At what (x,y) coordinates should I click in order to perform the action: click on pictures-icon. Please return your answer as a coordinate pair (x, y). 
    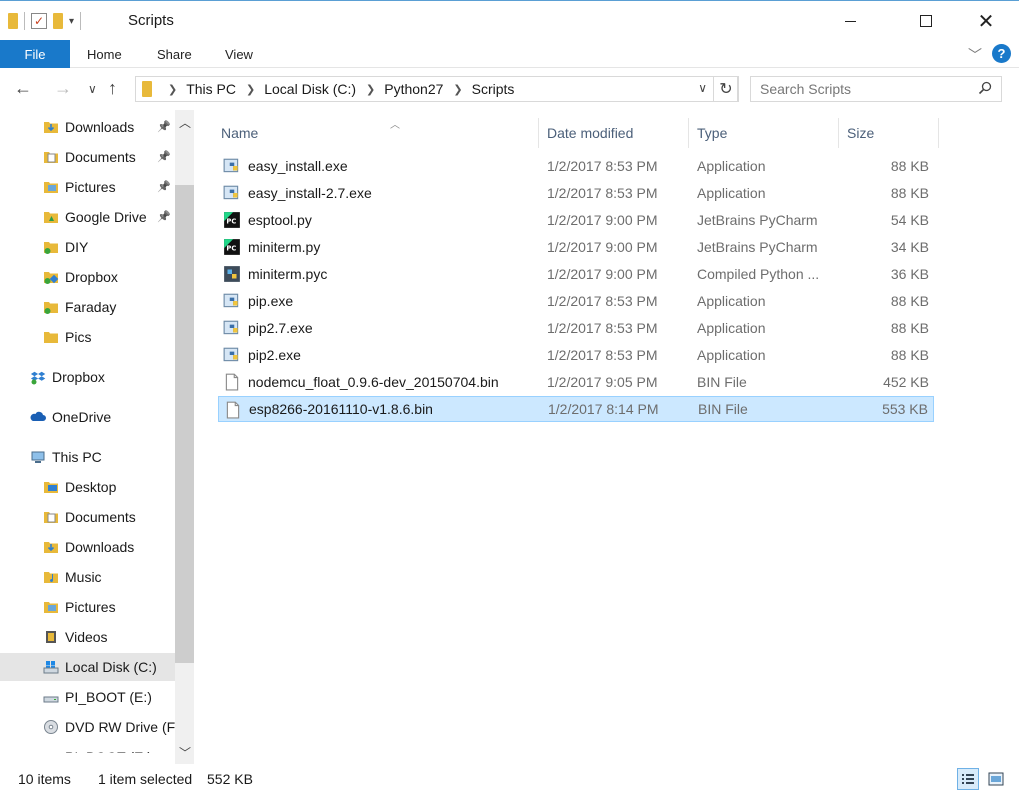
    Looking at the image, I should click on (51, 187).